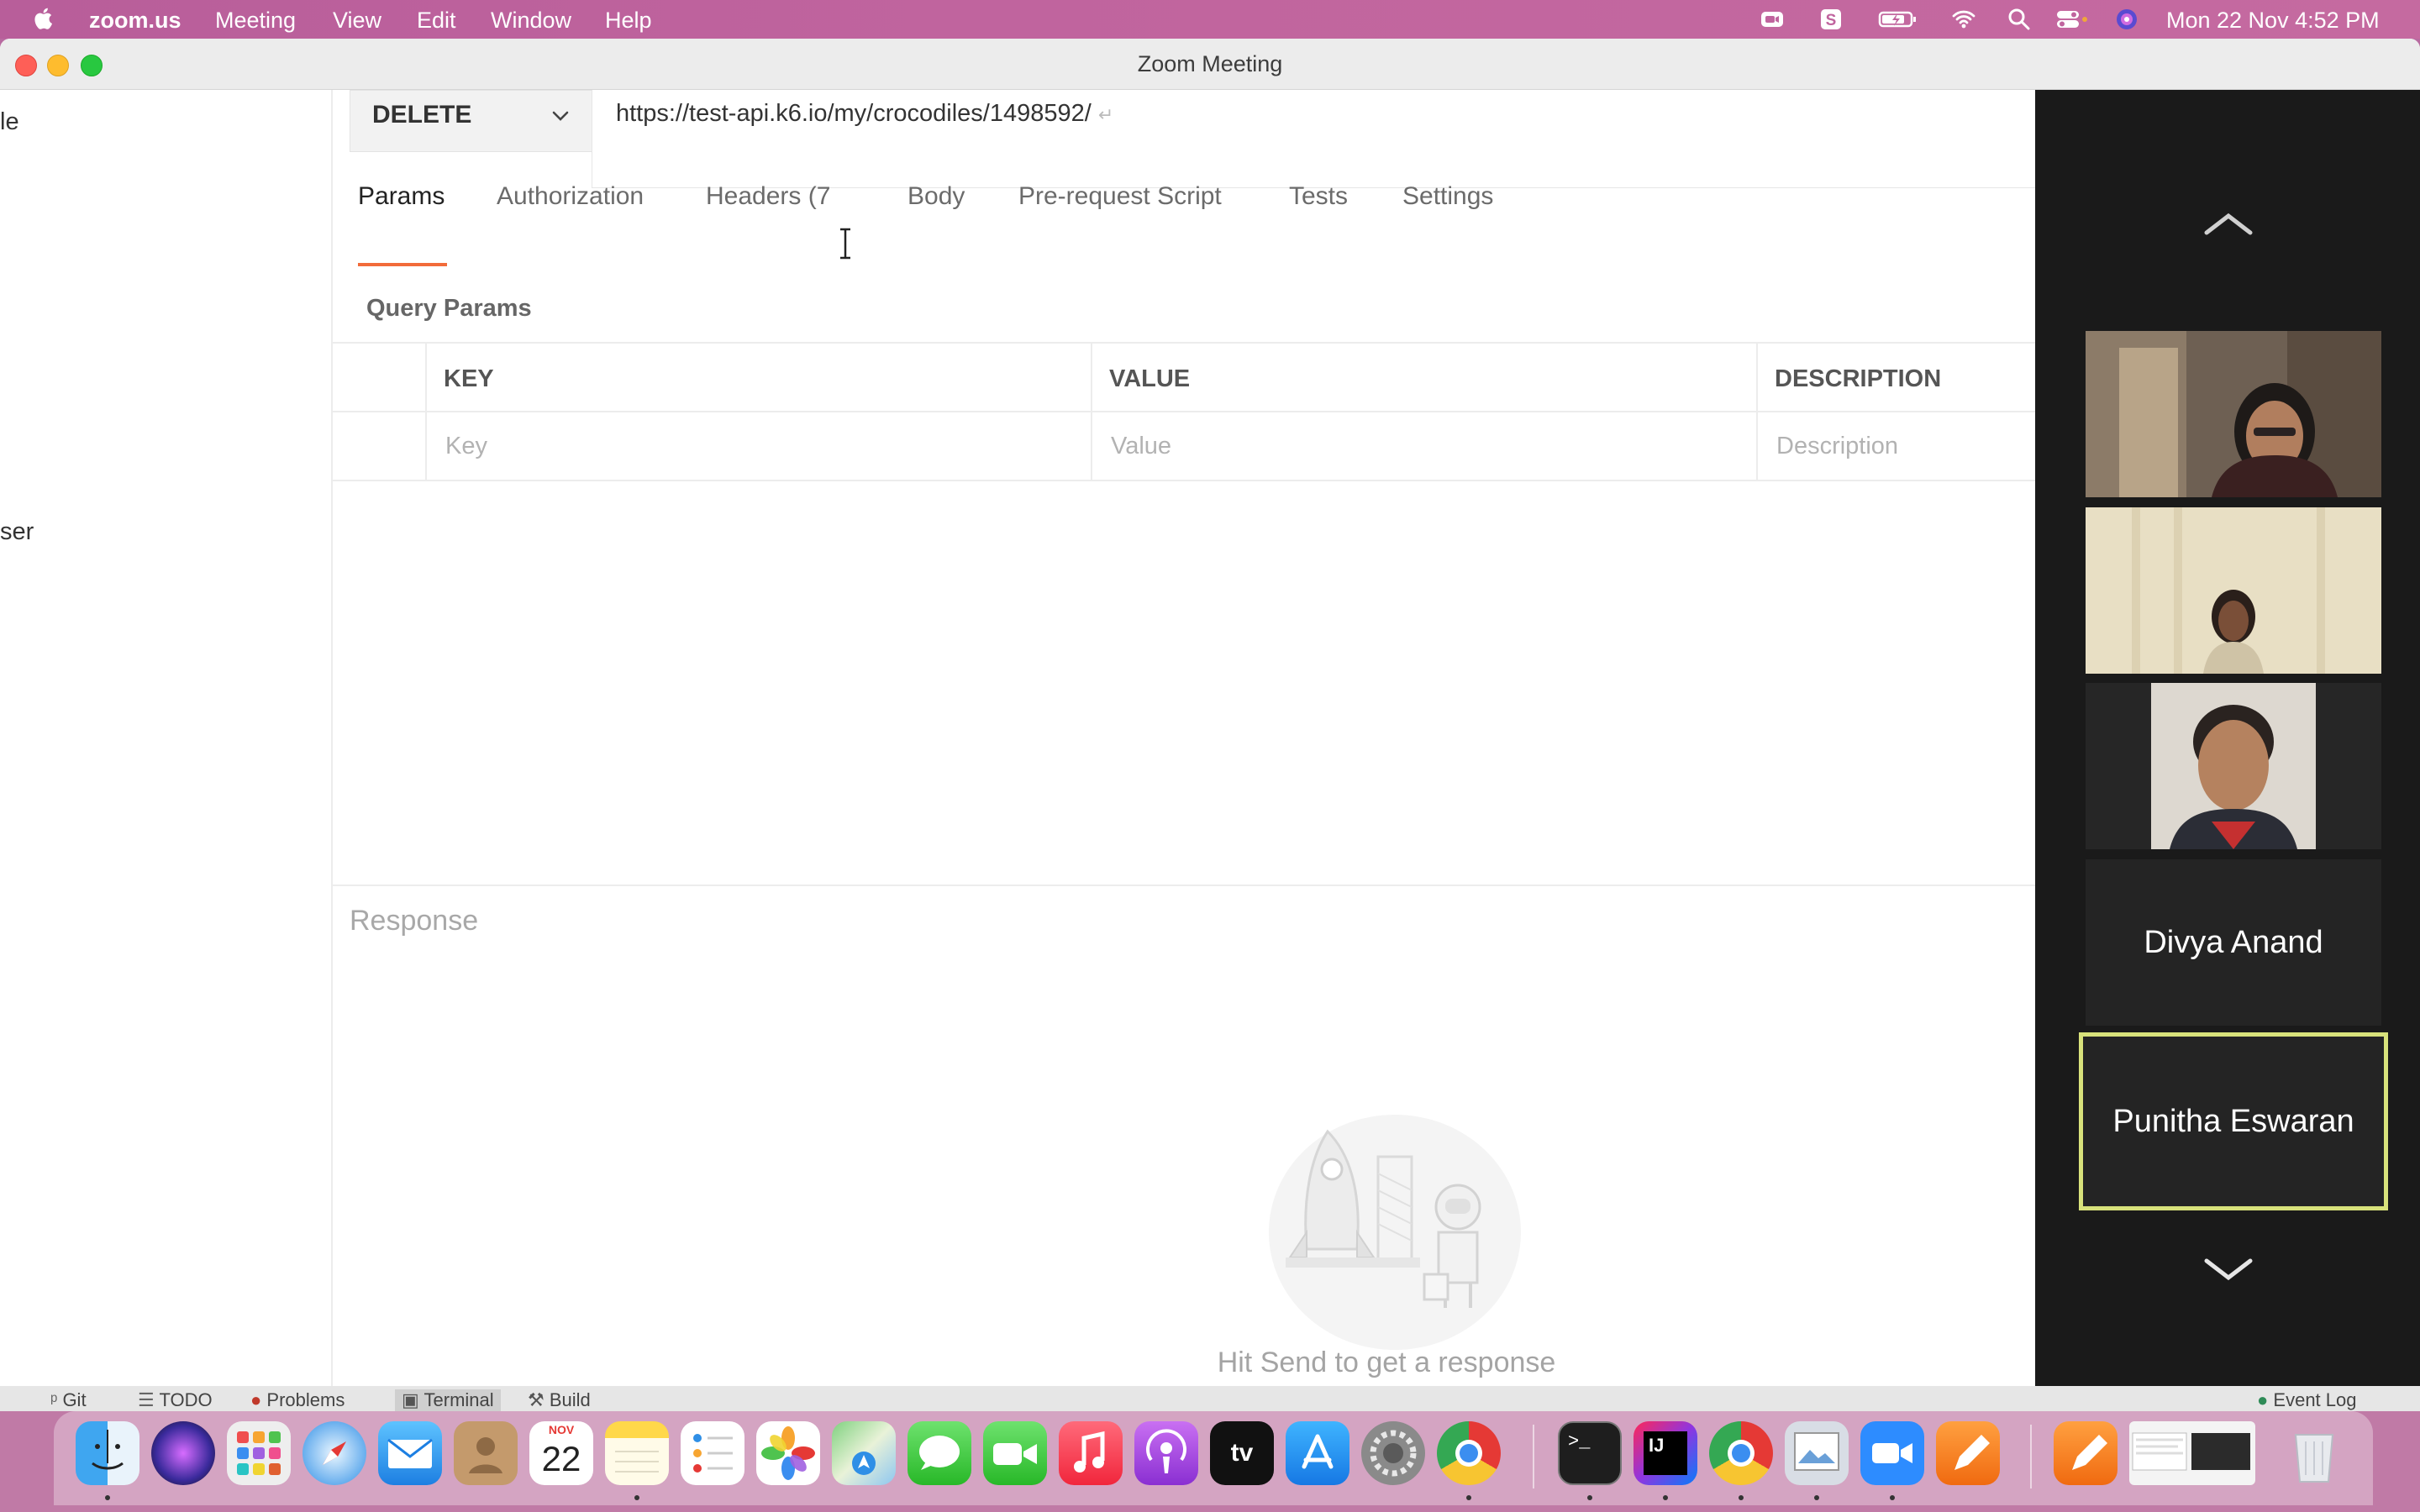 The height and width of the screenshot is (1512, 2420). What do you see at coordinates (17, 531) in the screenshot?
I see `sidebar-fragment: ser` at bounding box center [17, 531].